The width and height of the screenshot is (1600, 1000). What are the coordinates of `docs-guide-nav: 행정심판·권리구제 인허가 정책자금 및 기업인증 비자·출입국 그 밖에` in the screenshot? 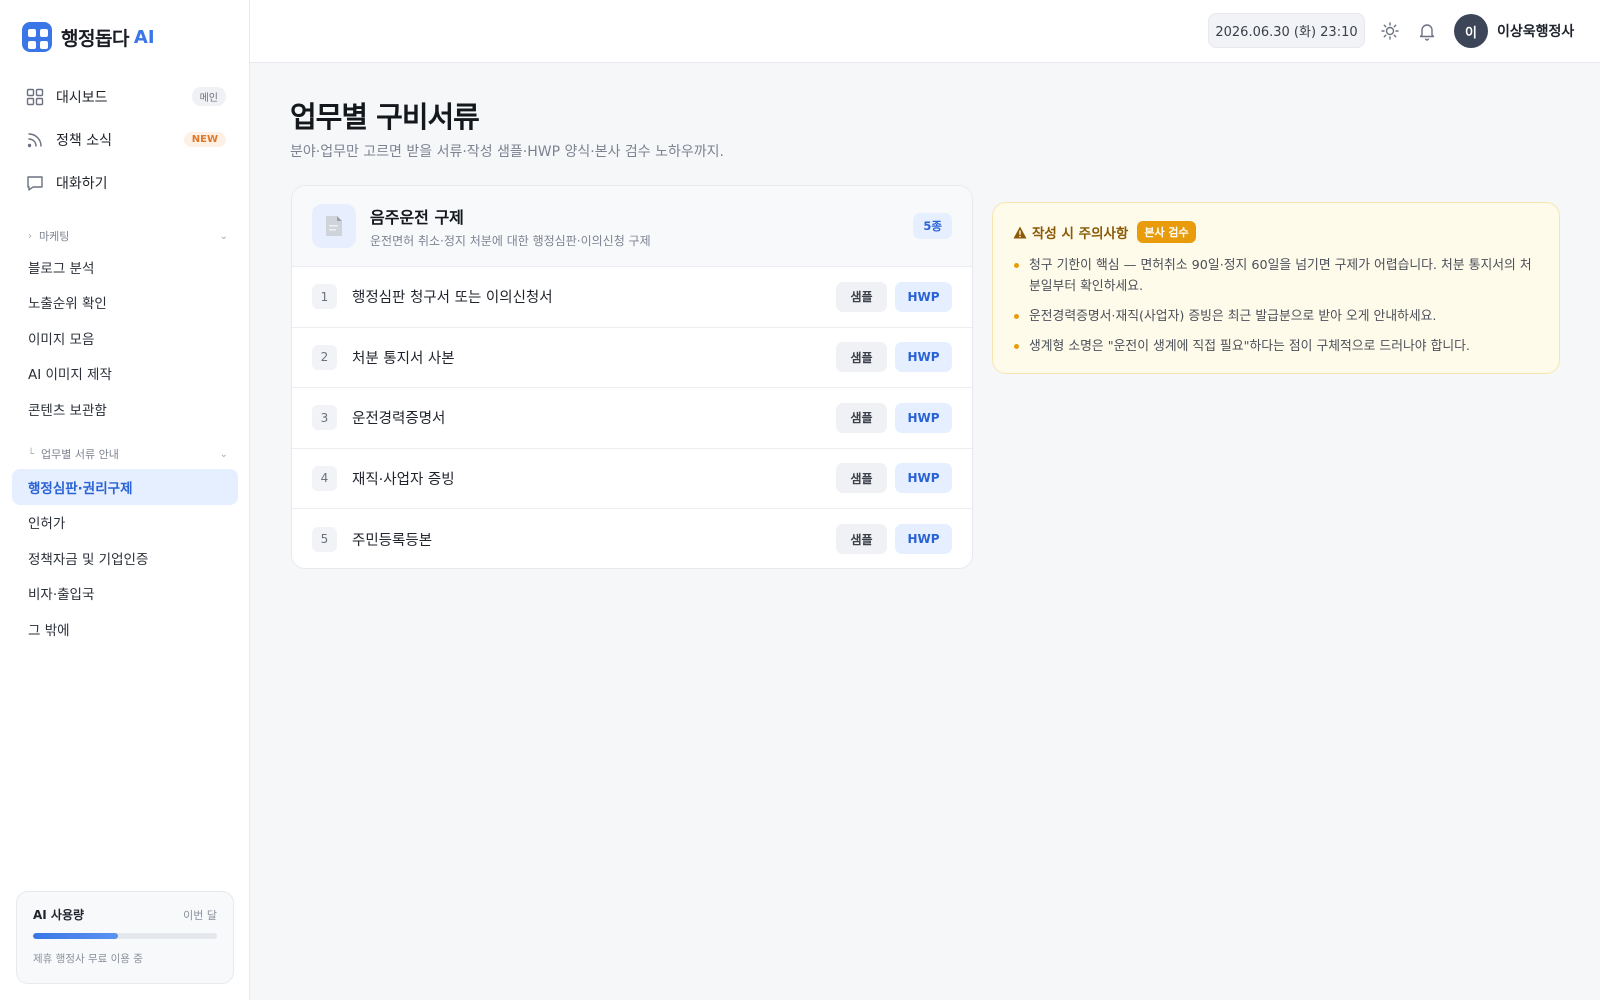 It's located at (125, 558).